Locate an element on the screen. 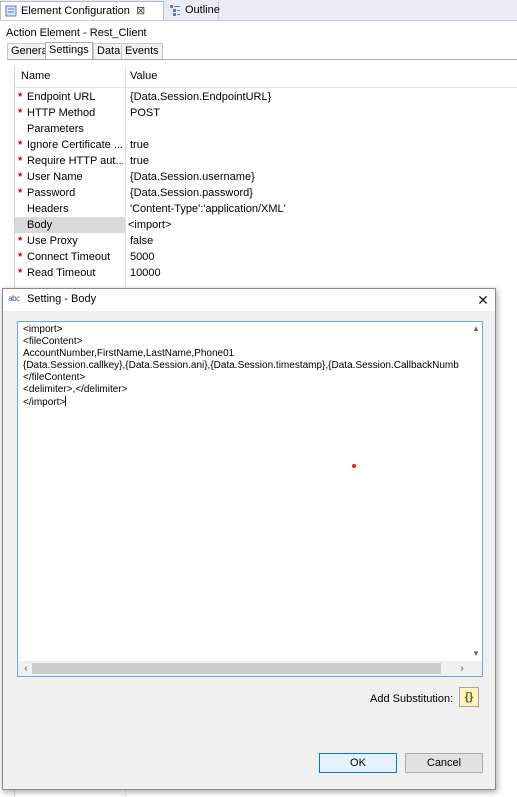 The image size is (517, 797). property-row: Body <import> is located at coordinates (266, 225).